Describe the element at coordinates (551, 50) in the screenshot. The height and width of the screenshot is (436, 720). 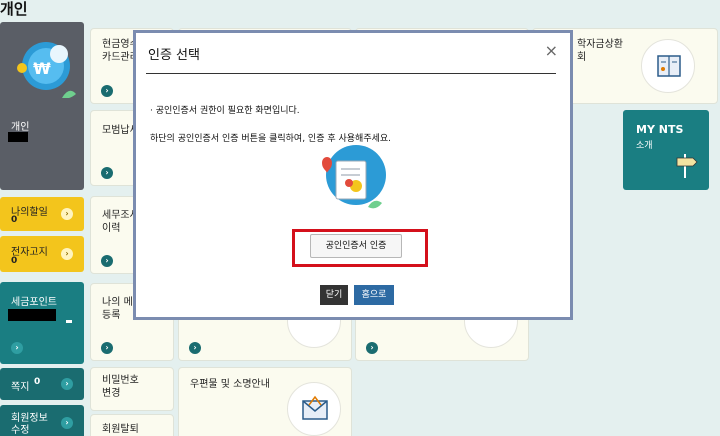
I see `close-icon: ×` at that location.